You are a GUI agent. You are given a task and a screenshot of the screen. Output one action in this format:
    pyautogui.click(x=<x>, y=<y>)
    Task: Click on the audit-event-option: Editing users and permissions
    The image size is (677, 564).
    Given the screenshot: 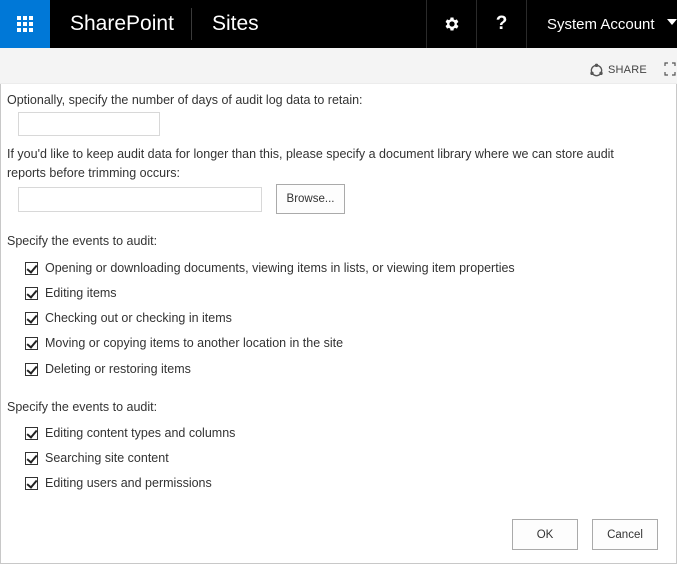 What is the action you would take?
    pyautogui.click(x=118, y=483)
    